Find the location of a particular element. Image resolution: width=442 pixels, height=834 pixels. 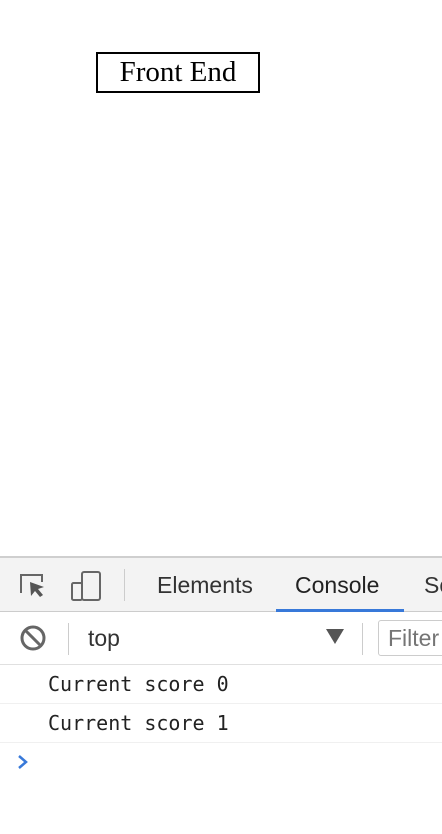

console-messages: Current score 0 Current score 1 is located at coordinates (221, 704).